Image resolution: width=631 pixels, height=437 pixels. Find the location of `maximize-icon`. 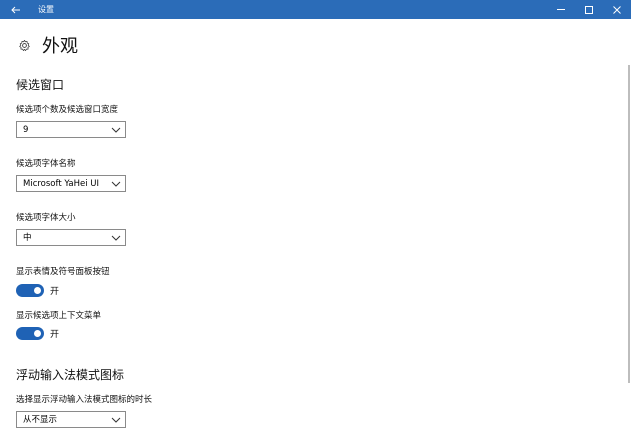

maximize-icon is located at coordinates (589, 9).